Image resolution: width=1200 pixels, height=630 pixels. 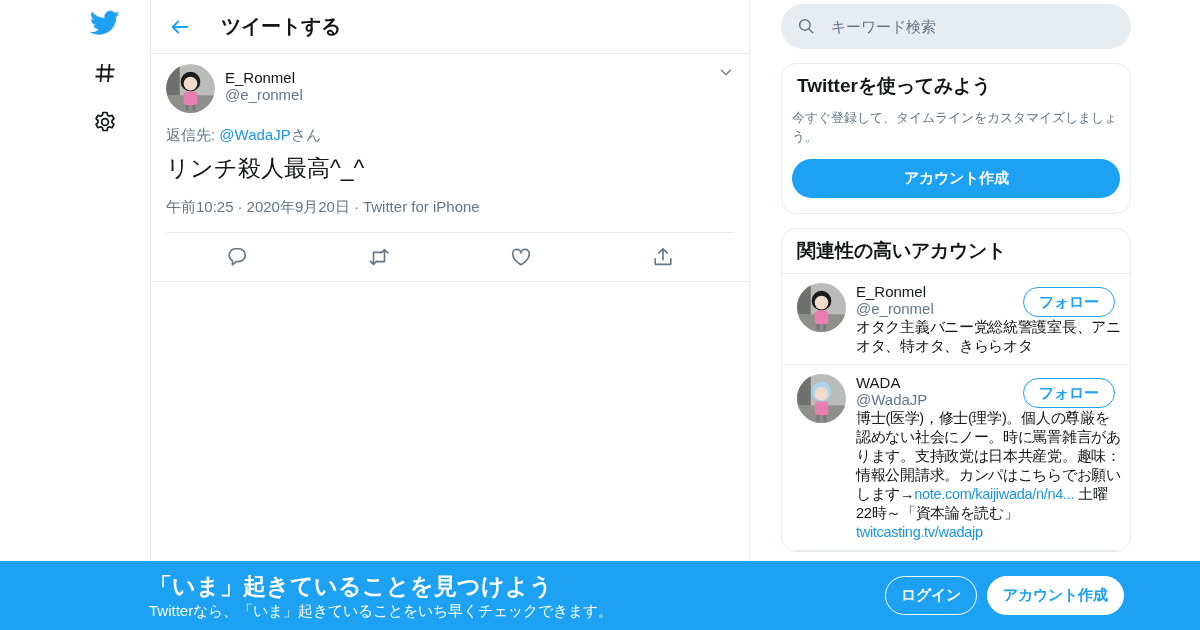 What do you see at coordinates (351, 586) in the screenshot?
I see `banner-title: 「いま」起きていることを見つけよう` at bounding box center [351, 586].